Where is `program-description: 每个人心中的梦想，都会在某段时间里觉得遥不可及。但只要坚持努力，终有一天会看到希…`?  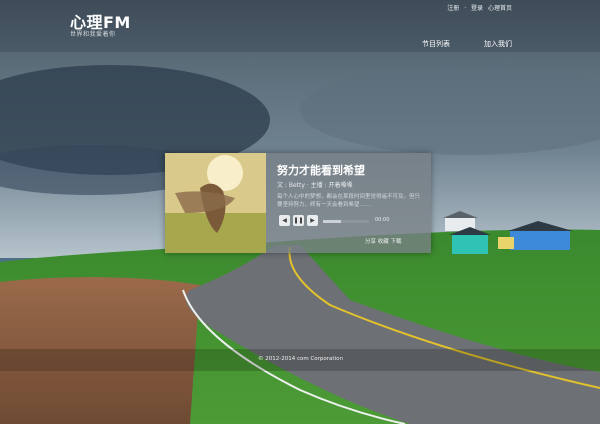
program-description: 每个人心中的梦想，都会在某段时间里觉得遥不可及。但只要坚持努力，终有一天会看到希… is located at coordinates (349, 201).